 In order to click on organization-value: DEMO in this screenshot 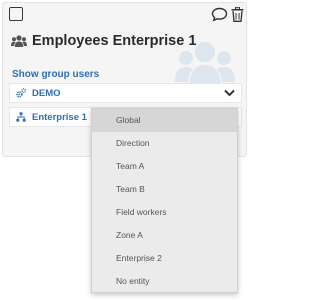, I will do `click(46, 93)`.